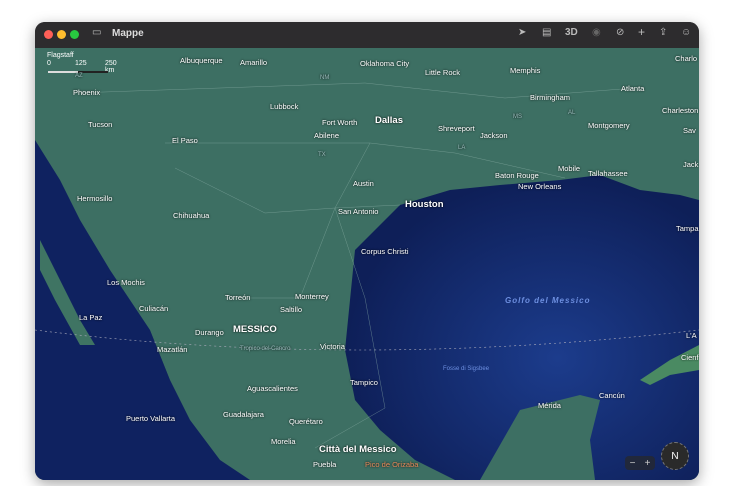  Describe the element at coordinates (209, 332) in the screenshot. I see `map-label: Durango` at that location.